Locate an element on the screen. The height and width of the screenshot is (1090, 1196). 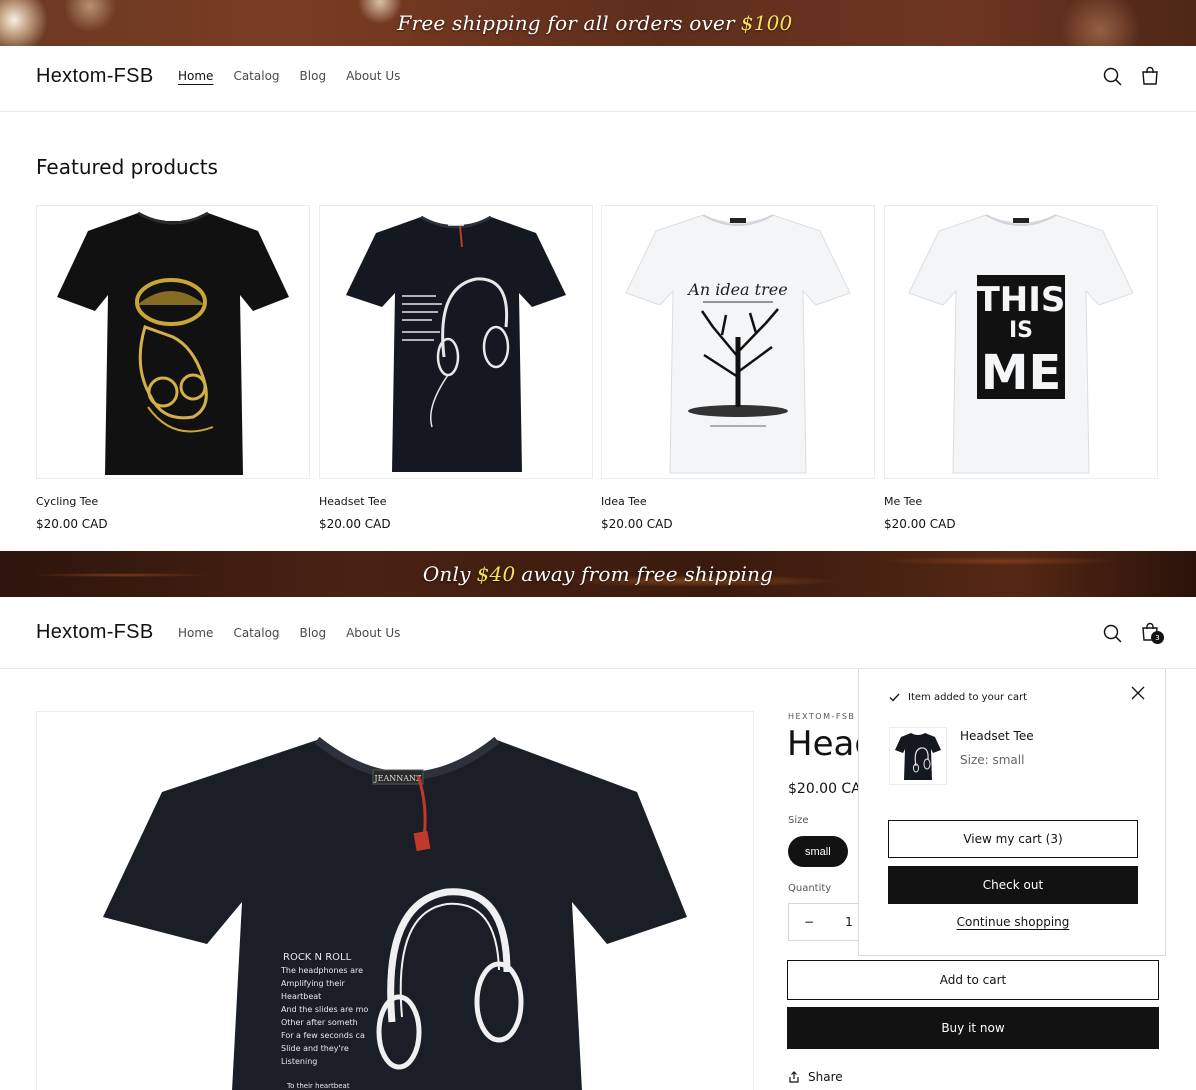
shipping-suffix: away from free shipping is located at coordinates (647, 574).